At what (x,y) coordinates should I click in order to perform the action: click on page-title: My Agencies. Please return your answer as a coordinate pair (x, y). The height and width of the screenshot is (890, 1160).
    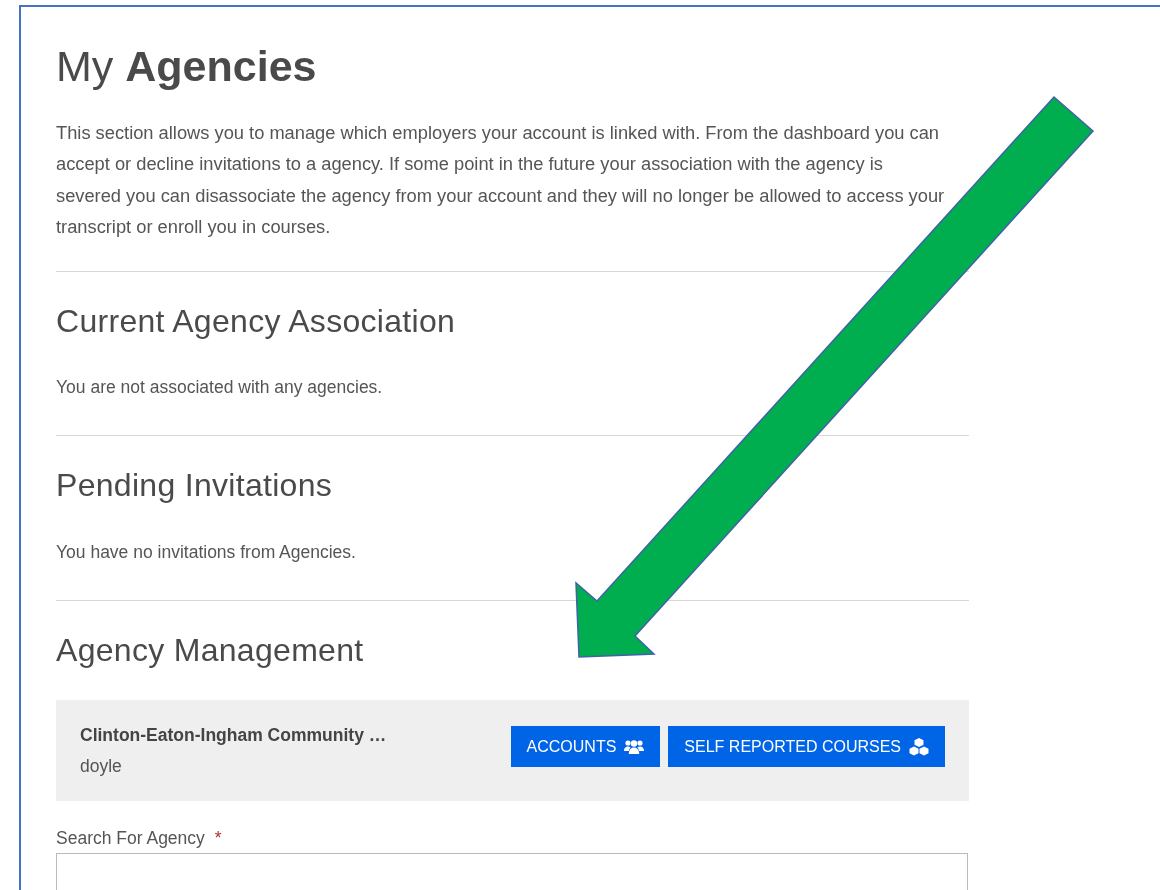
    Looking at the image, I should click on (187, 66).